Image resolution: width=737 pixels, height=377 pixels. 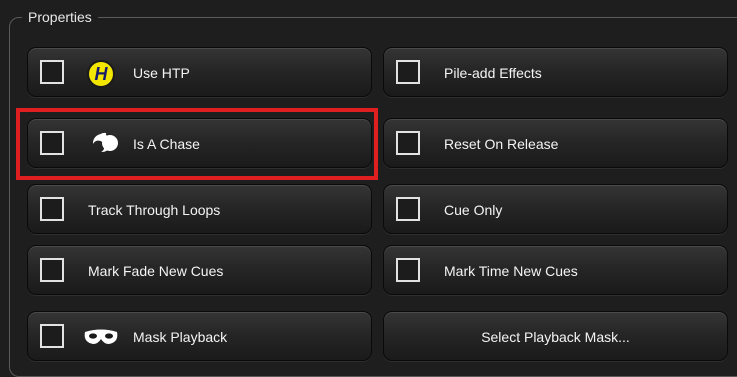 What do you see at coordinates (166, 144) in the screenshot?
I see `is-a-chase-label: Is A Chase` at bounding box center [166, 144].